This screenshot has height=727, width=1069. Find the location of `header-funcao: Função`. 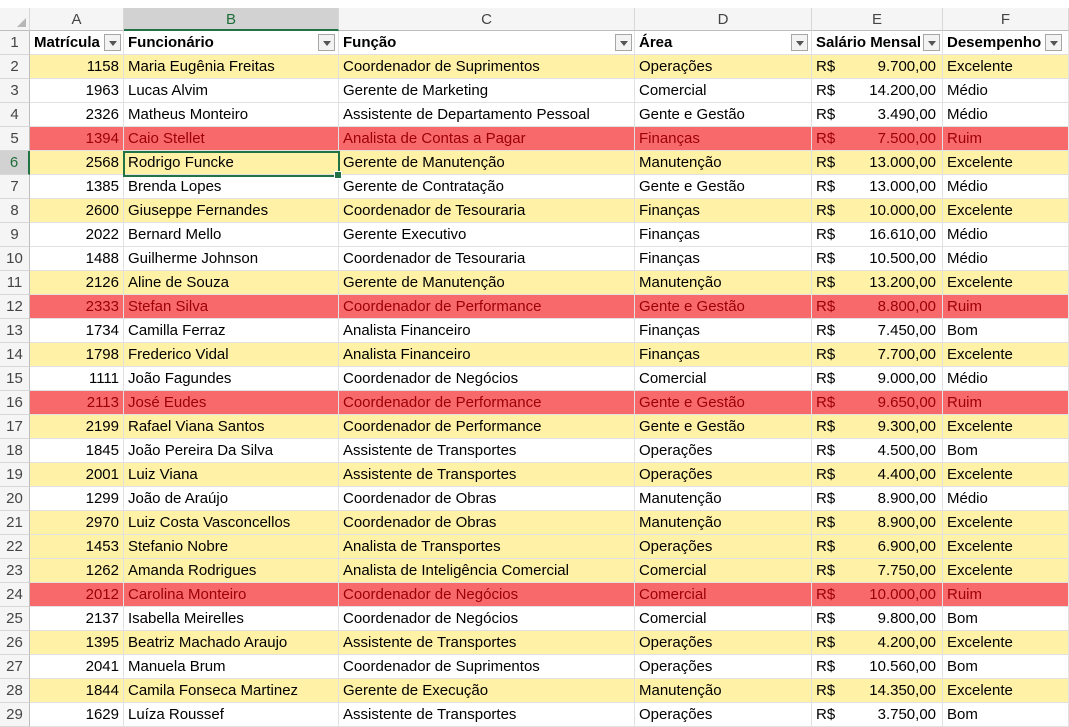

header-funcao: Função is located at coordinates (487, 43).